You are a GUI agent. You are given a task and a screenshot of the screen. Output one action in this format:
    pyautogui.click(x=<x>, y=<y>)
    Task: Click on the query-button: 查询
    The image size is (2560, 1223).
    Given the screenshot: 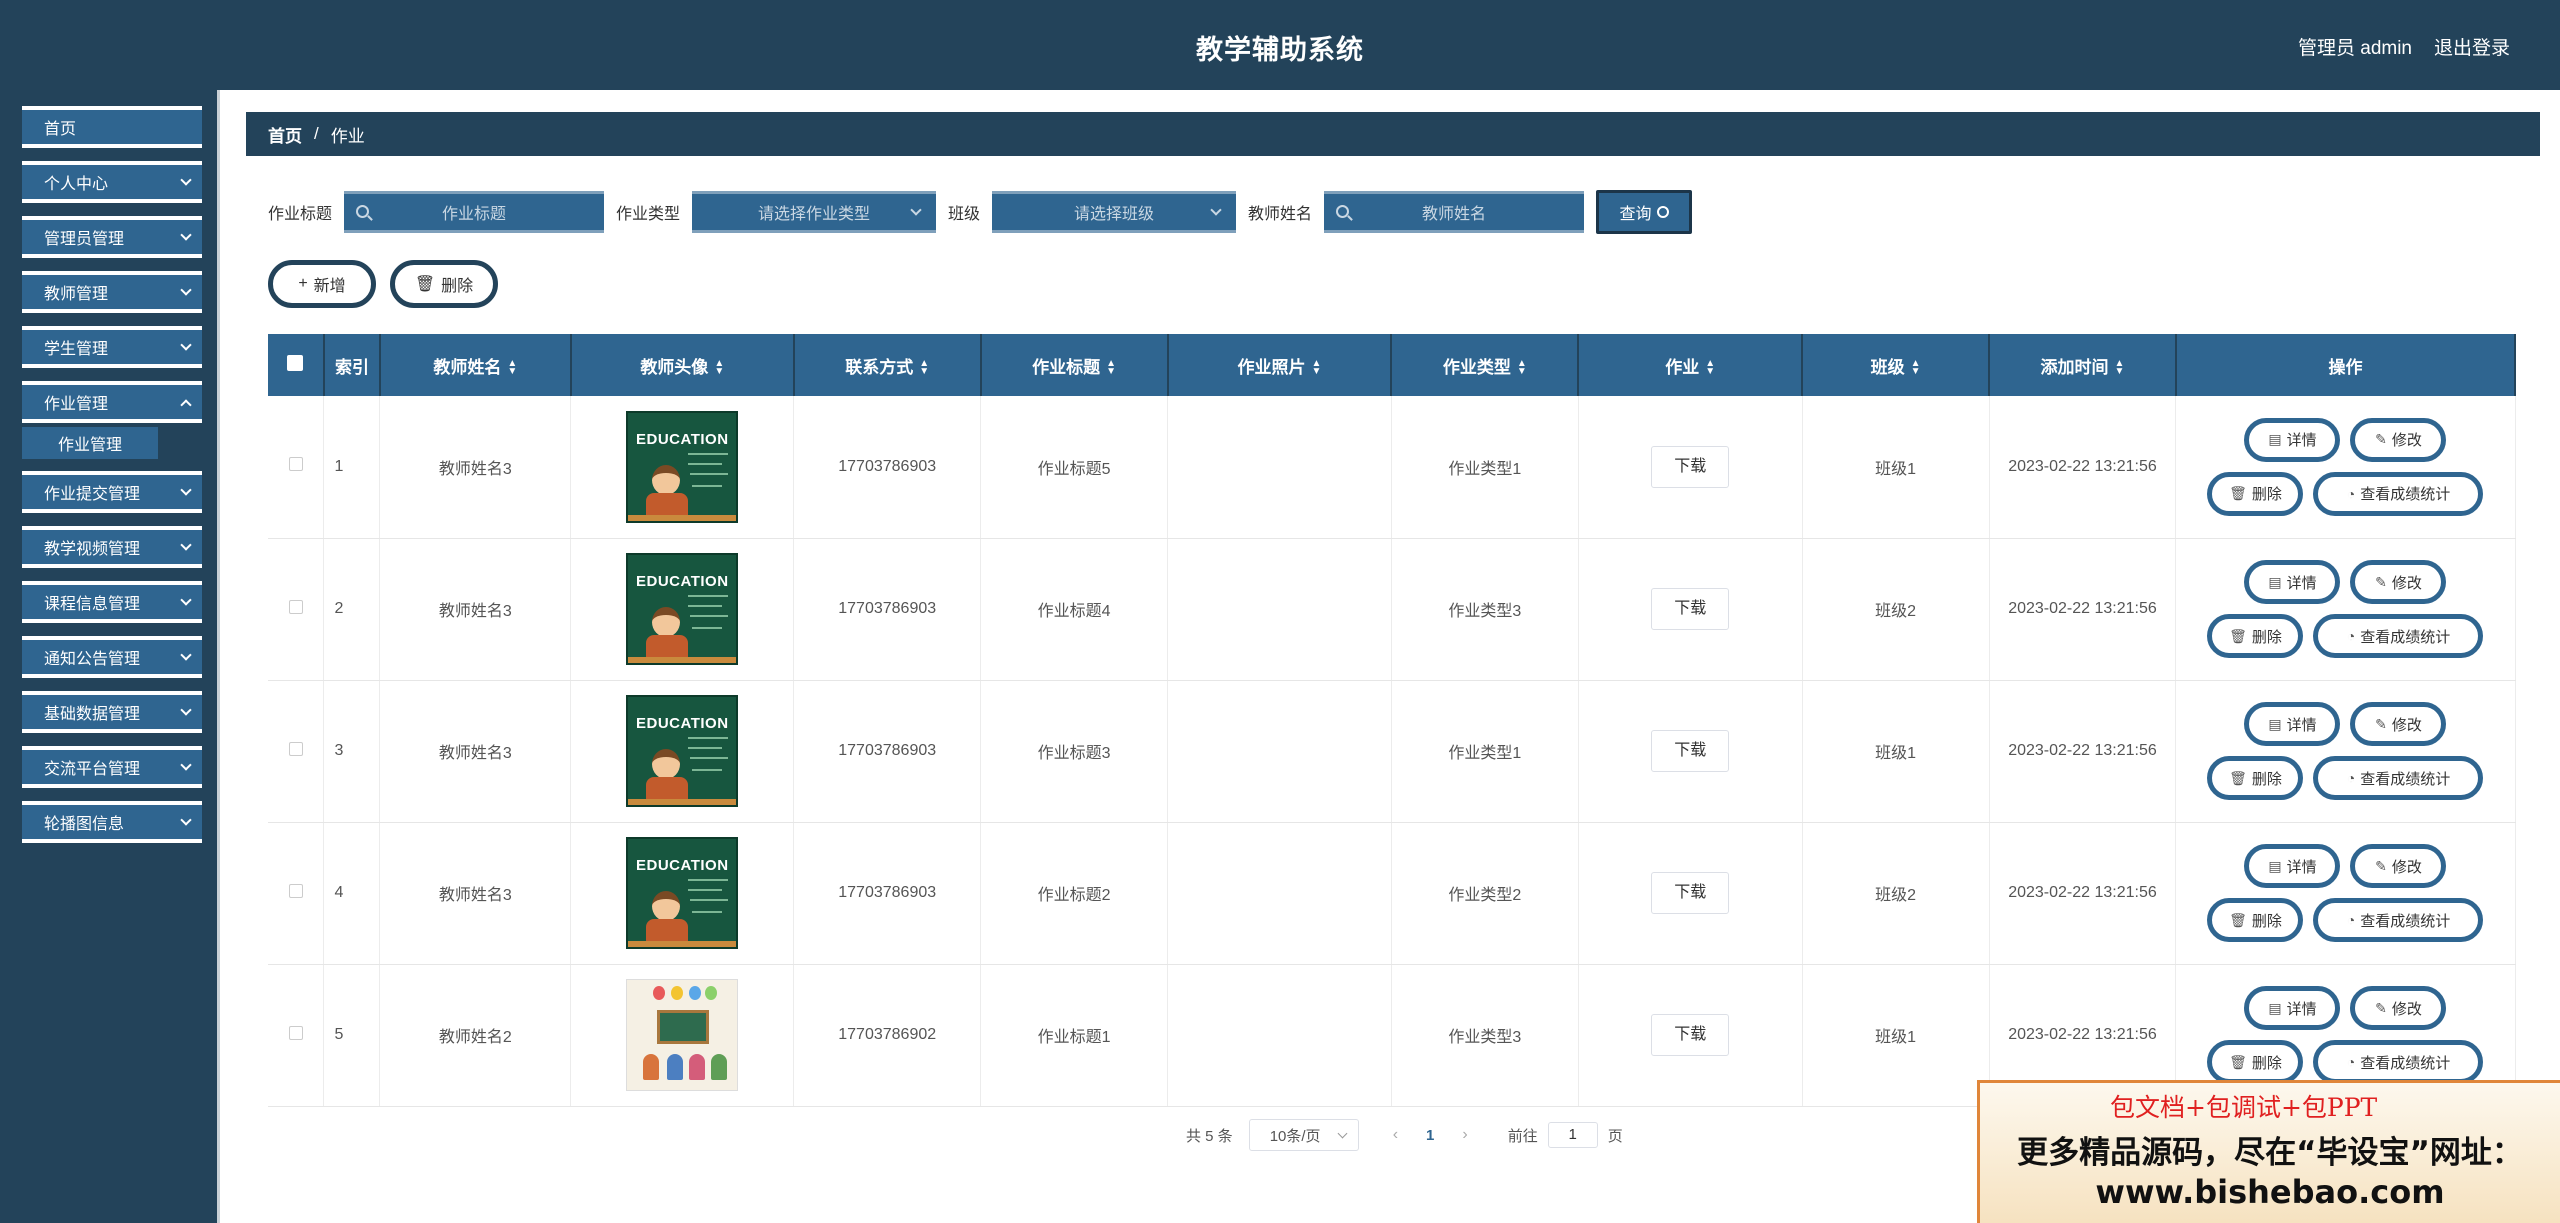 What is the action you would take?
    pyautogui.click(x=1644, y=212)
    